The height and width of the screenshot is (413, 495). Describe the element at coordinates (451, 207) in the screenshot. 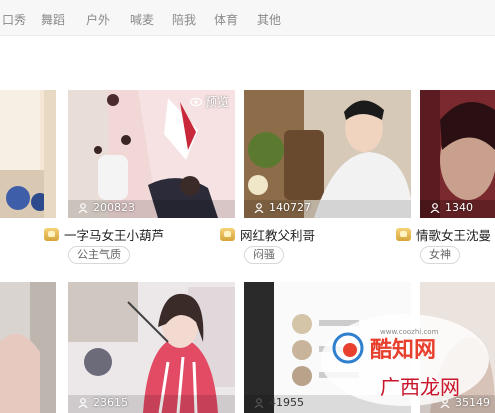

I see `viewer-count: 1340` at that location.